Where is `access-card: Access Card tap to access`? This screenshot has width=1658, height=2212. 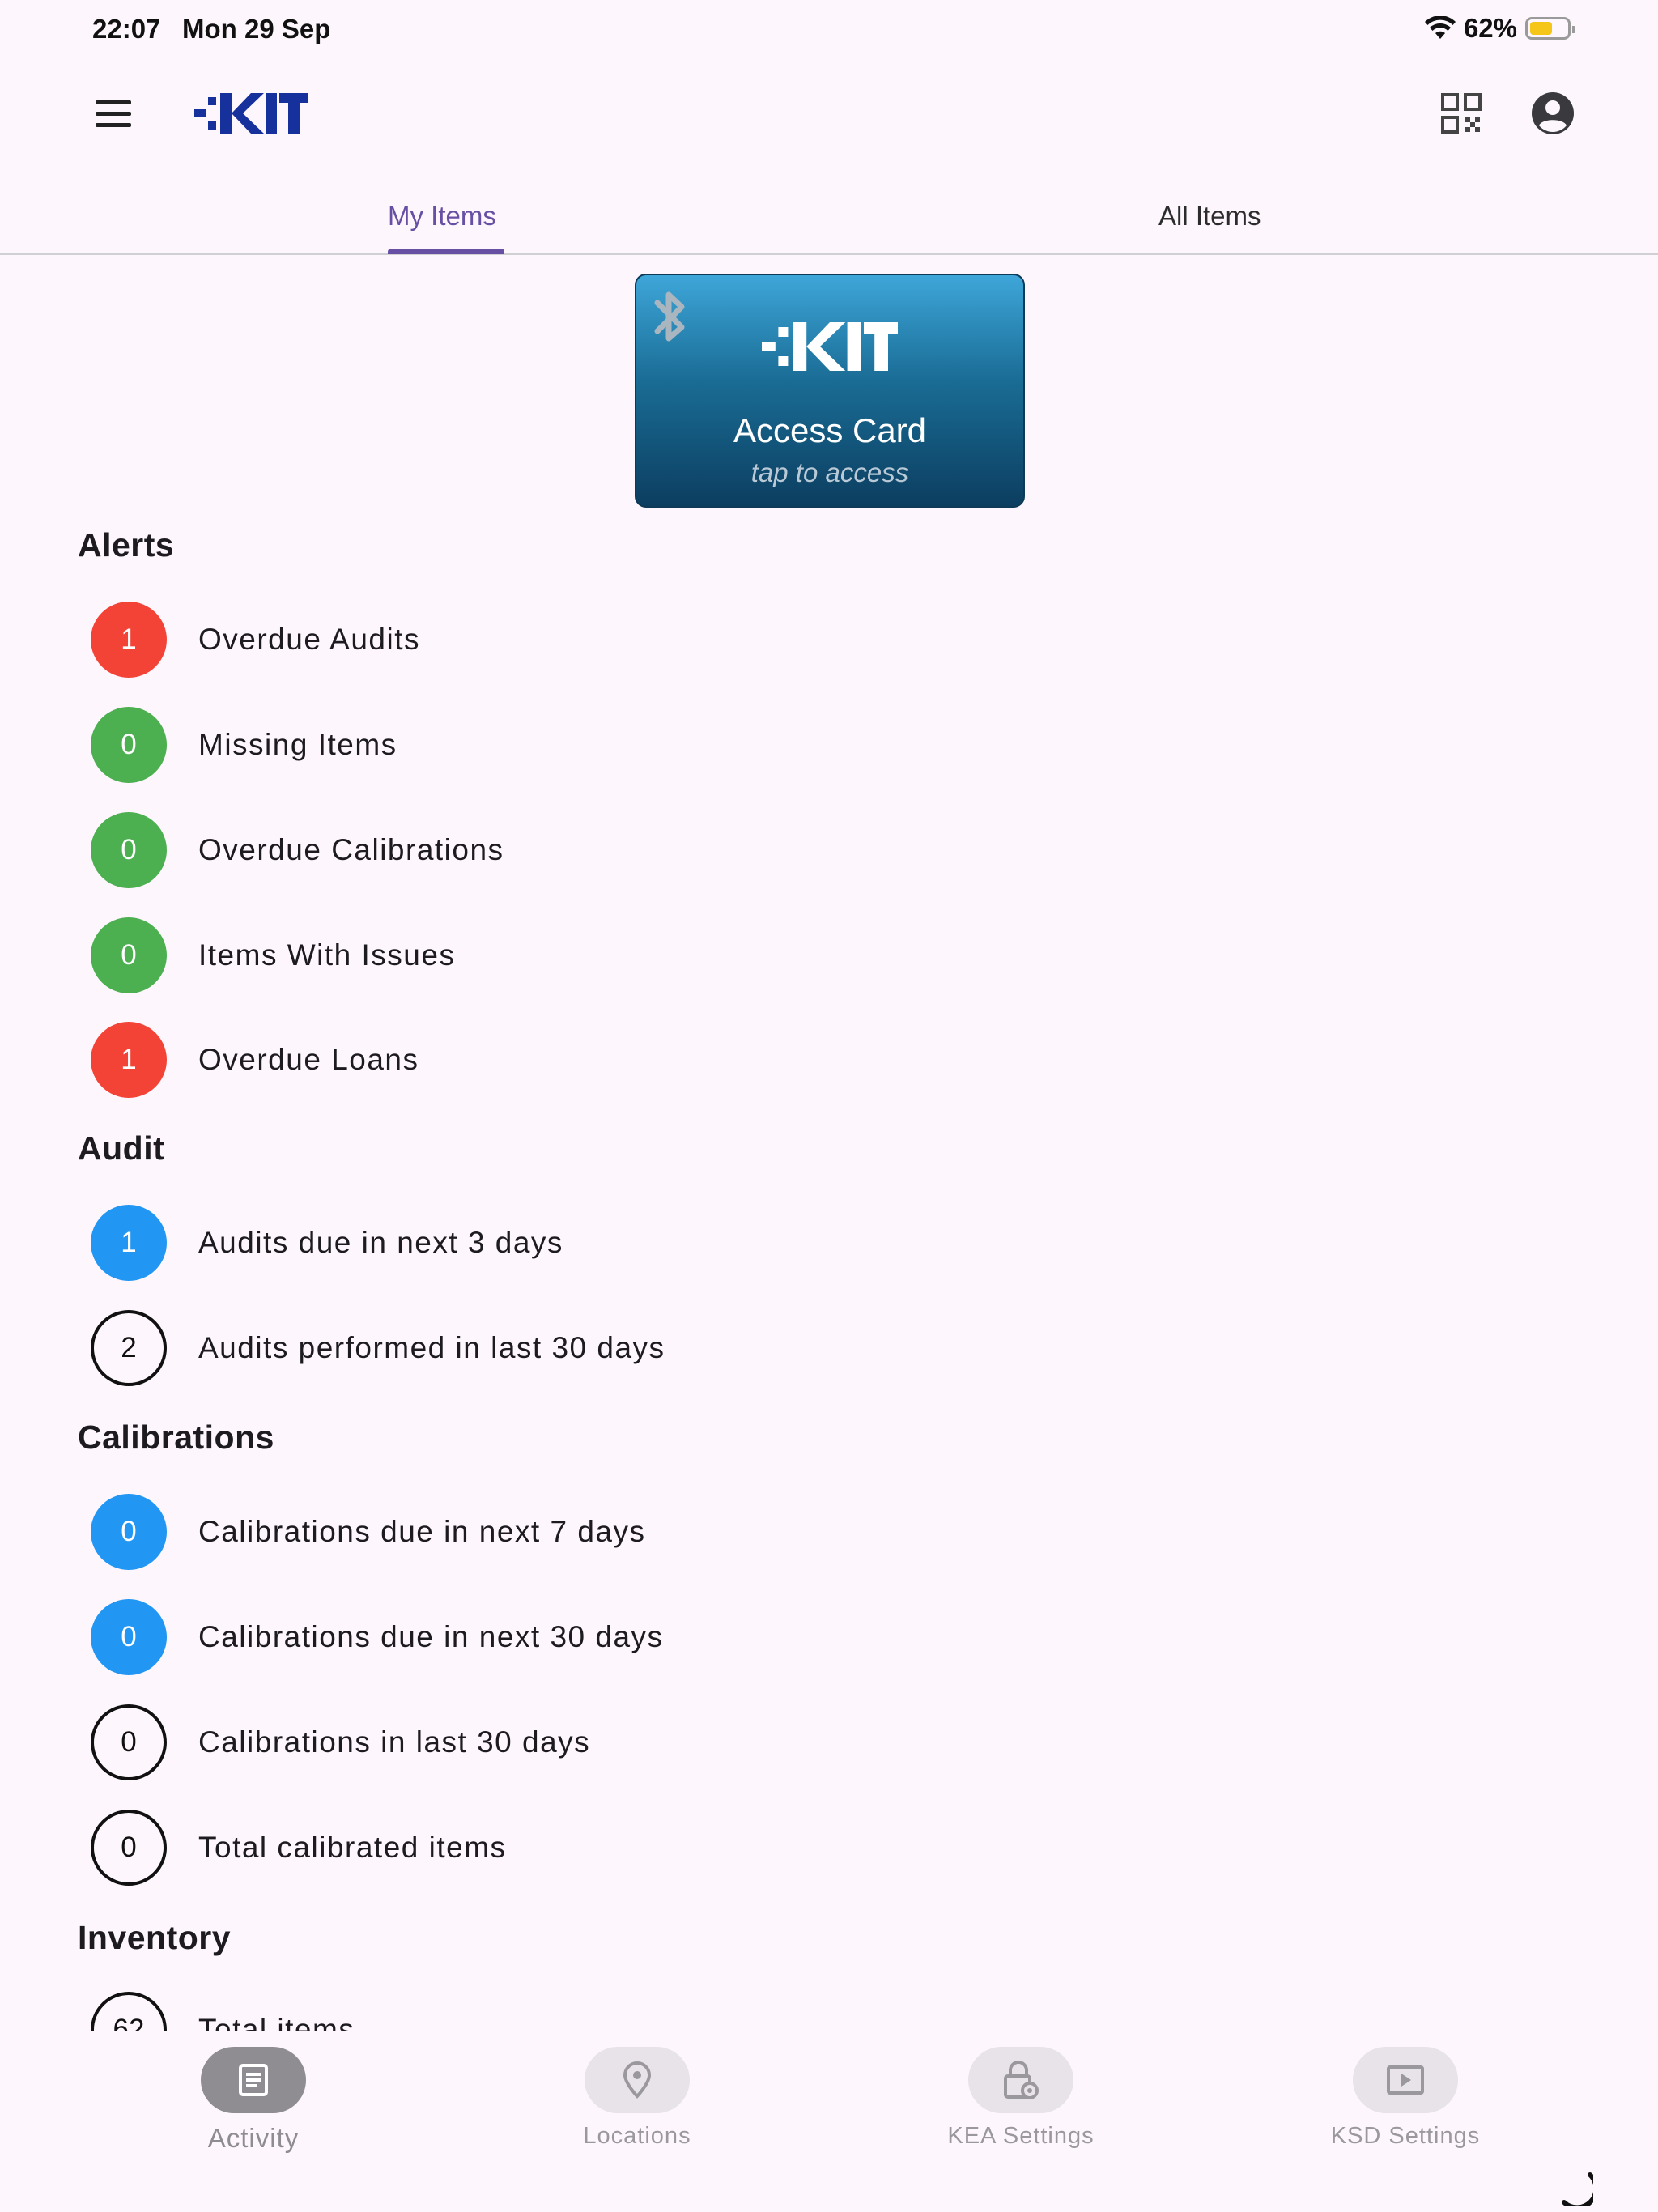 access-card: Access Card tap to access is located at coordinates (830, 391).